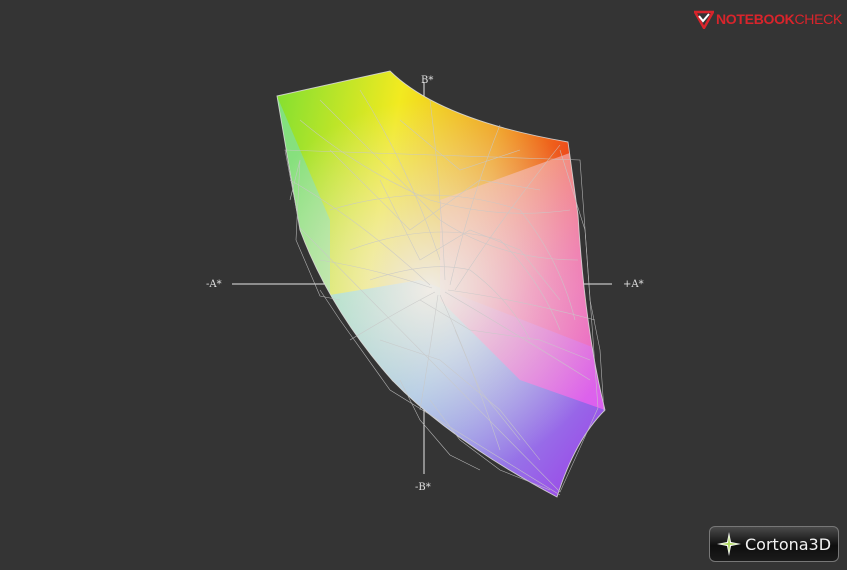 The image size is (847, 570). I want to click on axis-label-b-plus: B*, so click(427, 80).